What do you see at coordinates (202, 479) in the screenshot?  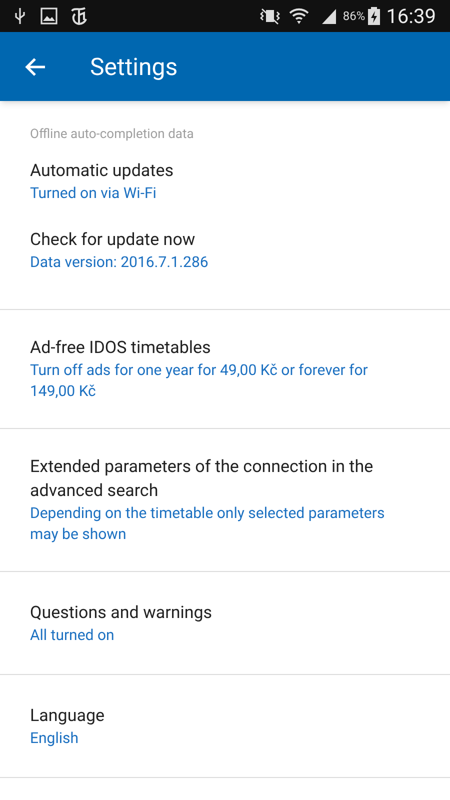 I see `preference-title: Extended parameters of the connection in the advanced search` at bounding box center [202, 479].